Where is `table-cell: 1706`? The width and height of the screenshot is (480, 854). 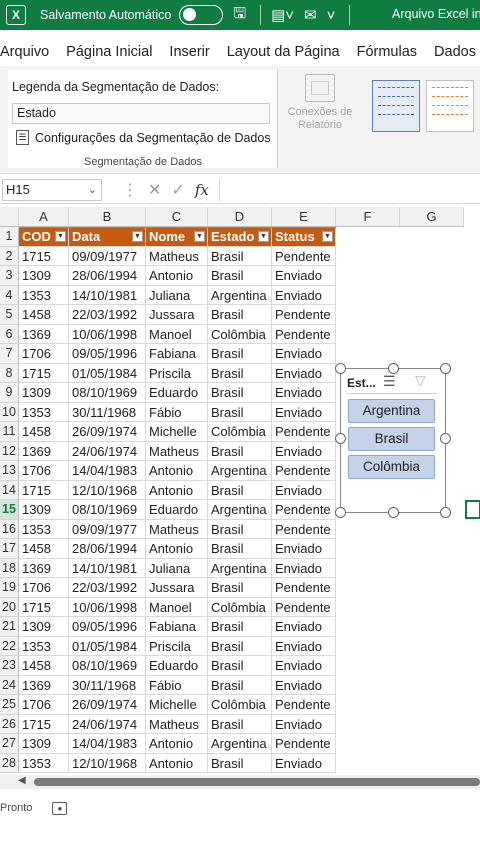
table-cell: 1706 is located at coordinates (44, 705).